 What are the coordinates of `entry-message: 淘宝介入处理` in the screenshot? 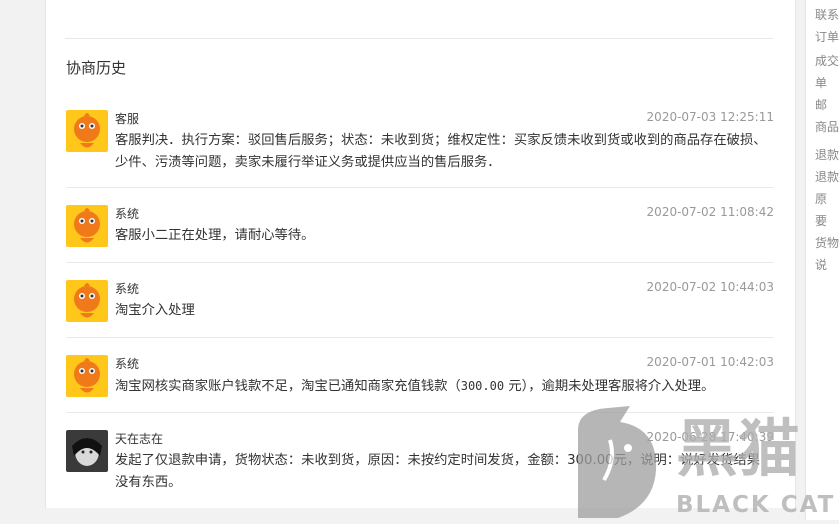 It's located at (155, 310).